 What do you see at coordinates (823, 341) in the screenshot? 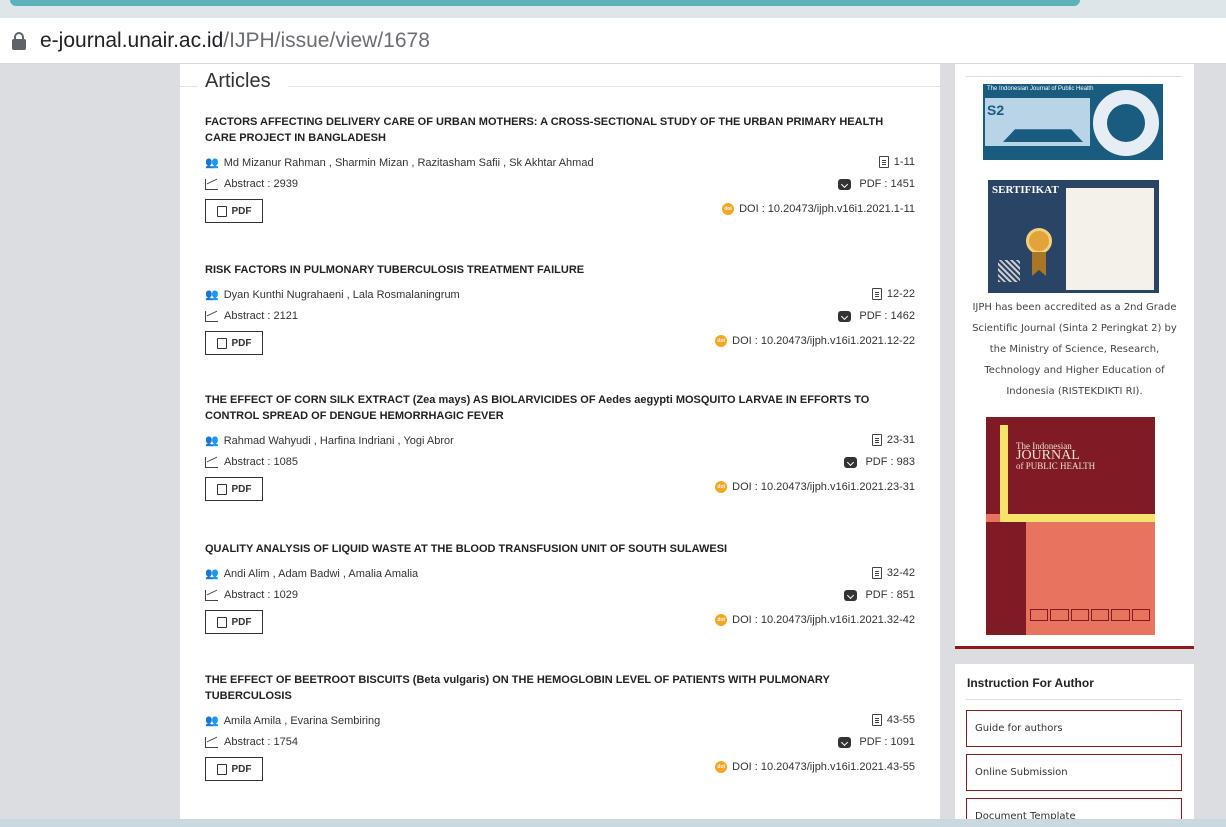
I see `doi-link: DOI : 10.20473/ijph.v16i1.2021.12-22` at bounding box center [823, 341].